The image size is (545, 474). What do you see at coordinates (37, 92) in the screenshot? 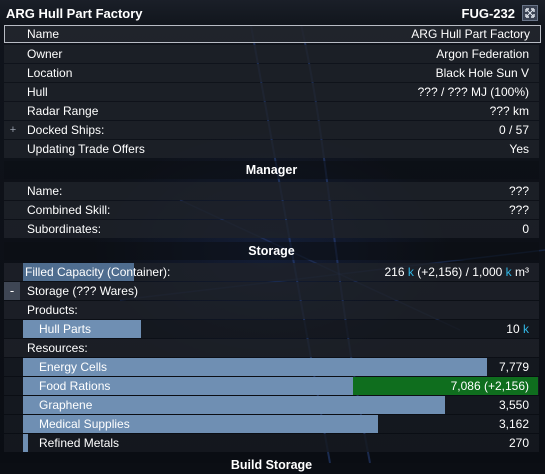
I see `hull-label: Hull` at bounding box center [37, 92].